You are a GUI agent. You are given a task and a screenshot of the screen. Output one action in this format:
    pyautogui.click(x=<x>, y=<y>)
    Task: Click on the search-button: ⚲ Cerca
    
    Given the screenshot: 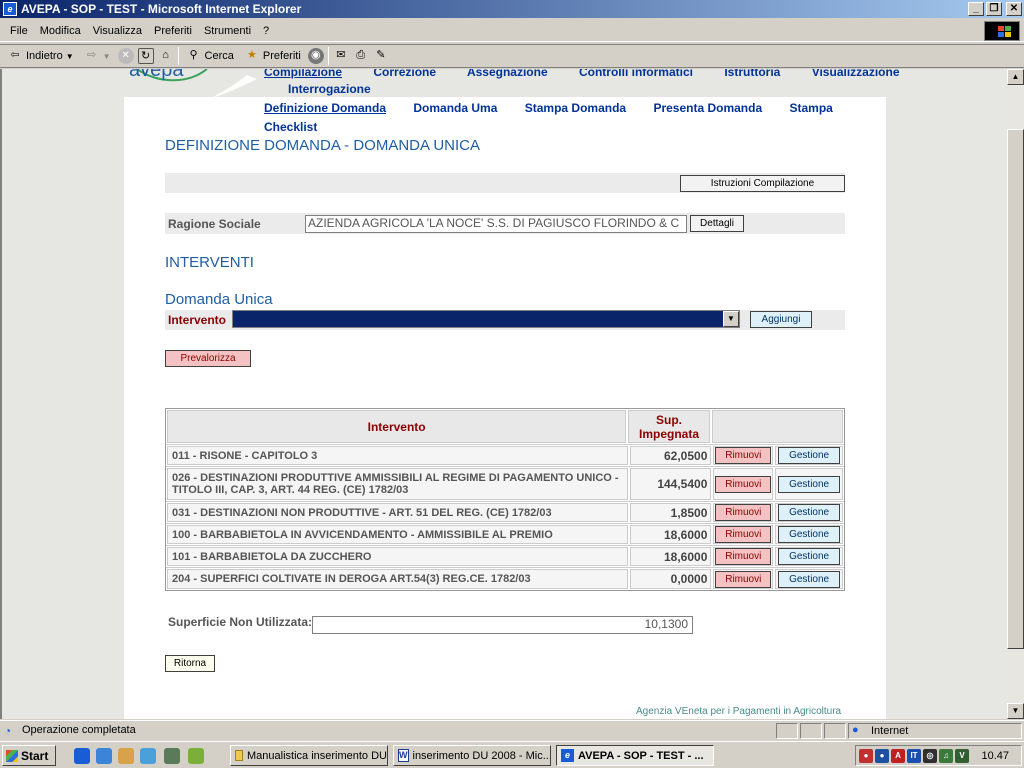 What is the action you would take?
    pyautogui.click(x=210, y=56)
    